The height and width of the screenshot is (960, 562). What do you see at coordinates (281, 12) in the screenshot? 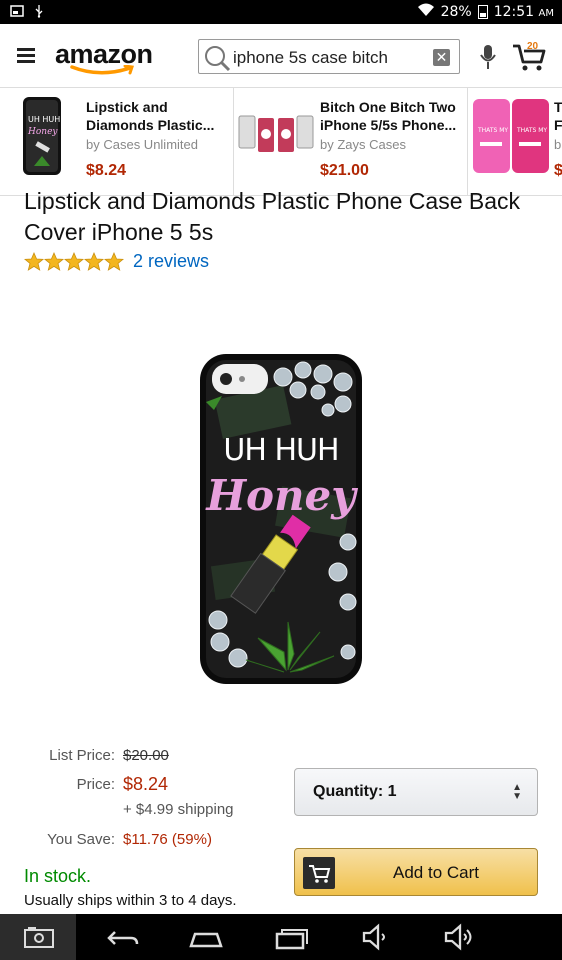
I see `status-bar: 28% 12:51 AM` at bounding box center [281, 12].